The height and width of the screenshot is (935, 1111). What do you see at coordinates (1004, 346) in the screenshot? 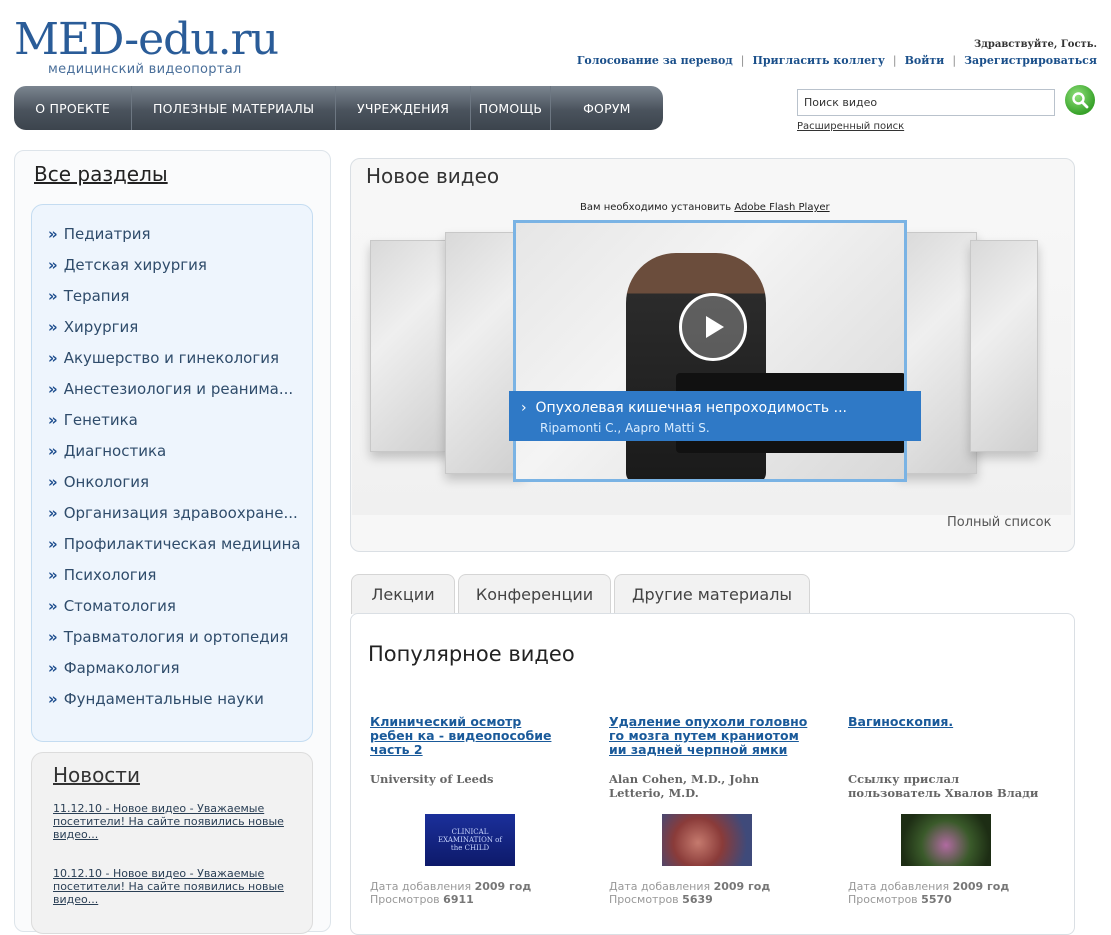
I see `carousel-thumb-right-far` at bounding box center [1004, 346].